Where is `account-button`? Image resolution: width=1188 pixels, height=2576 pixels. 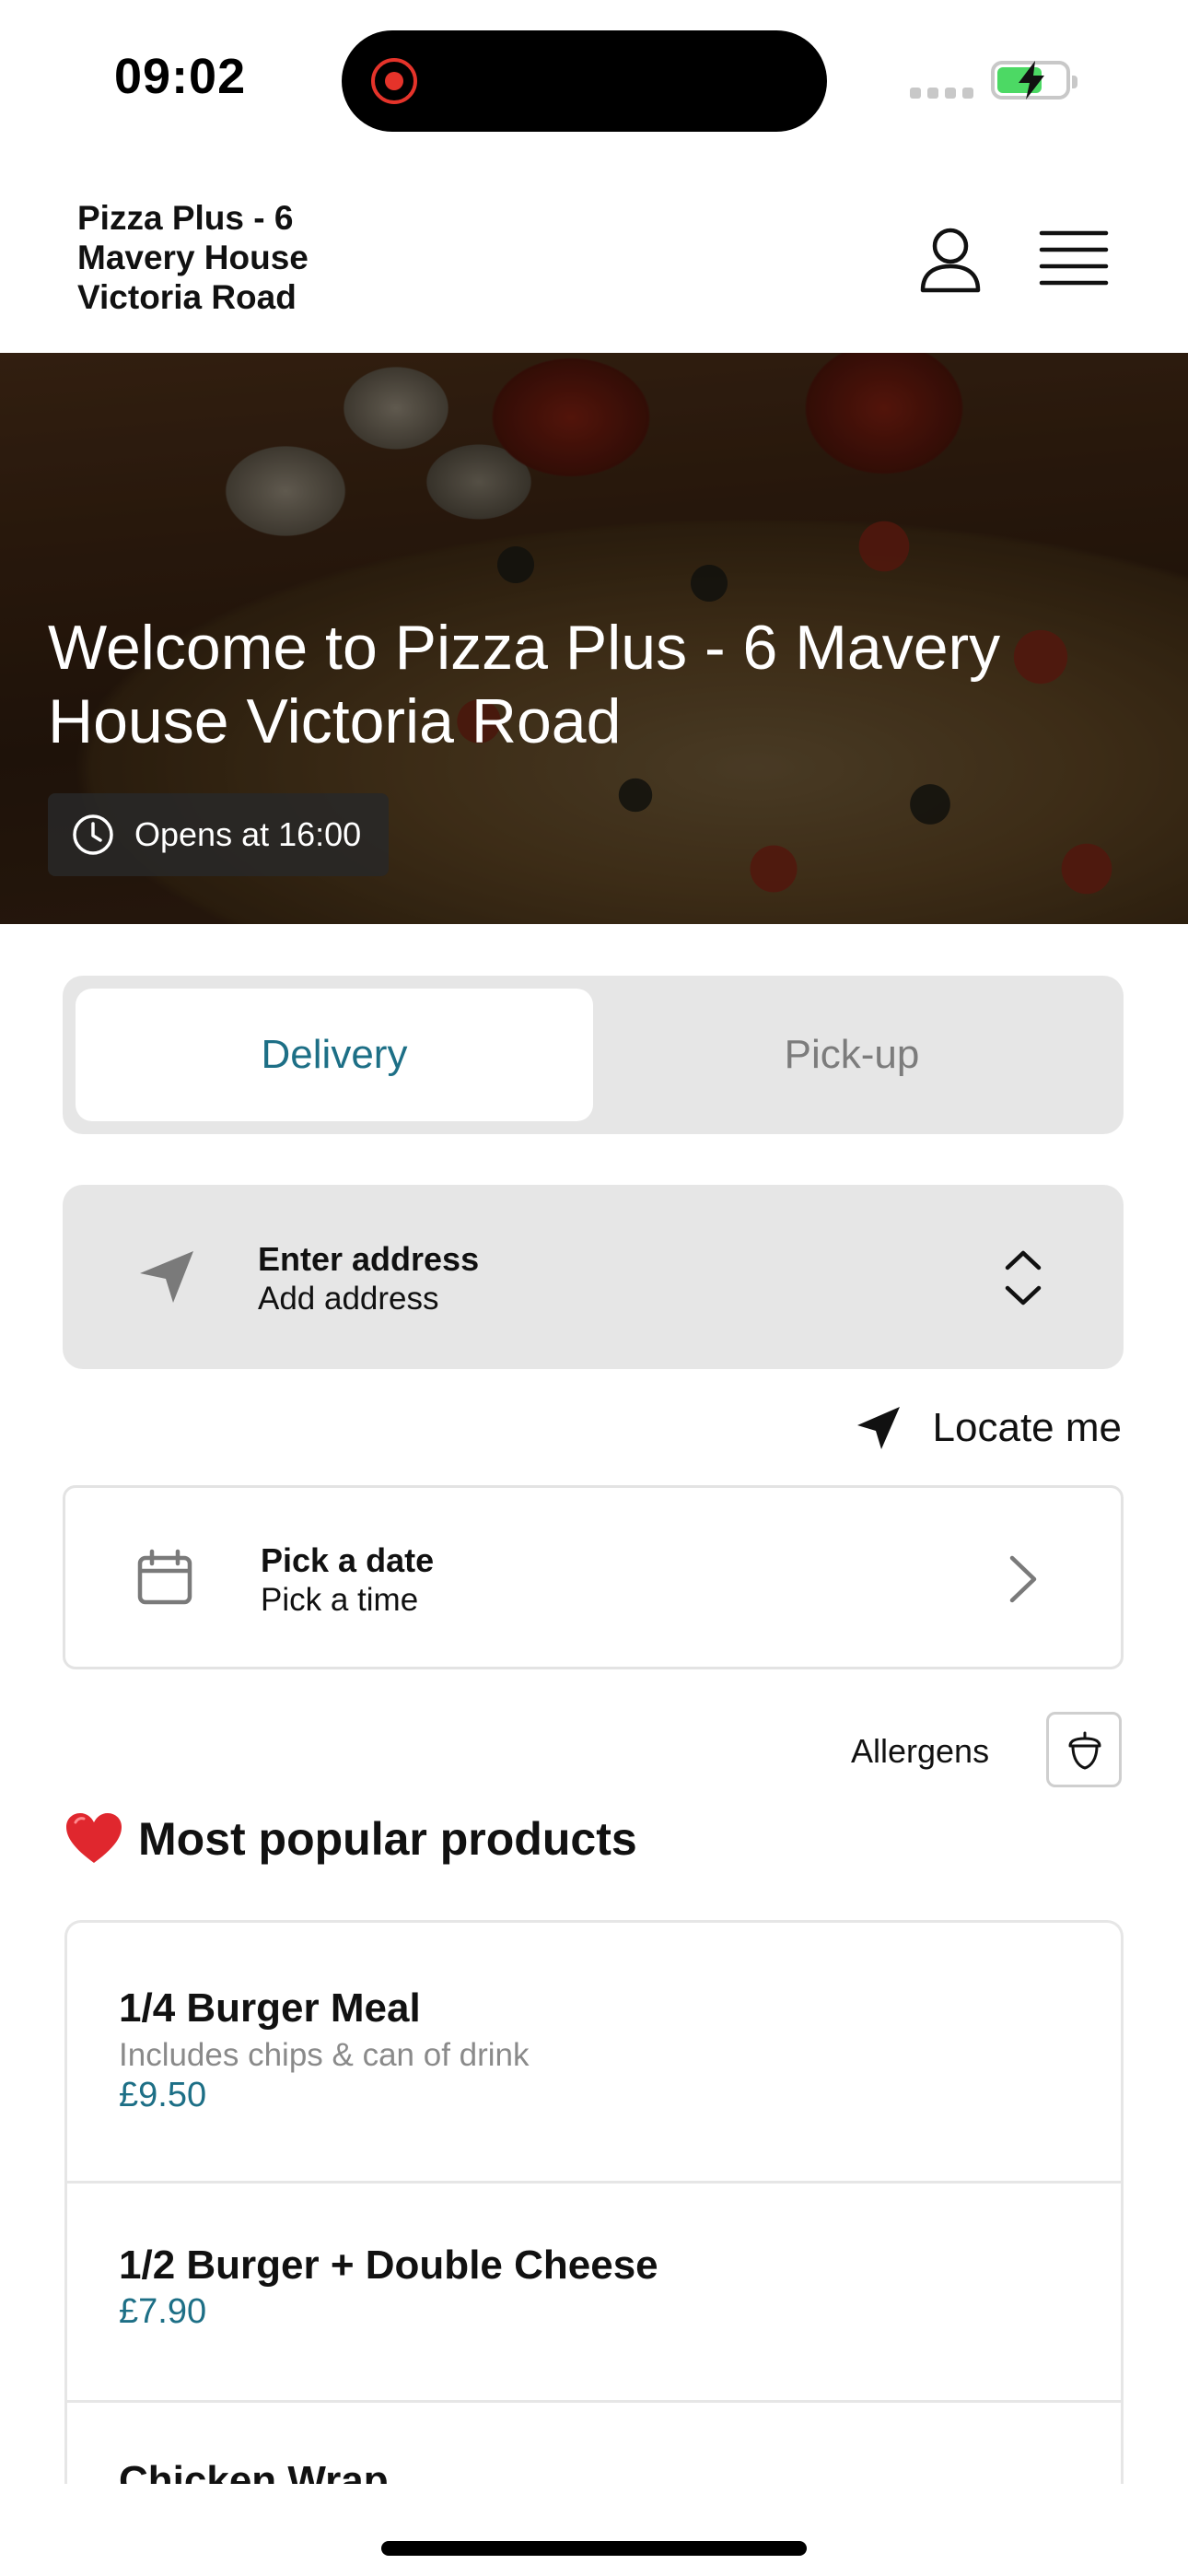 account-button is located at coordinates (951, 259).